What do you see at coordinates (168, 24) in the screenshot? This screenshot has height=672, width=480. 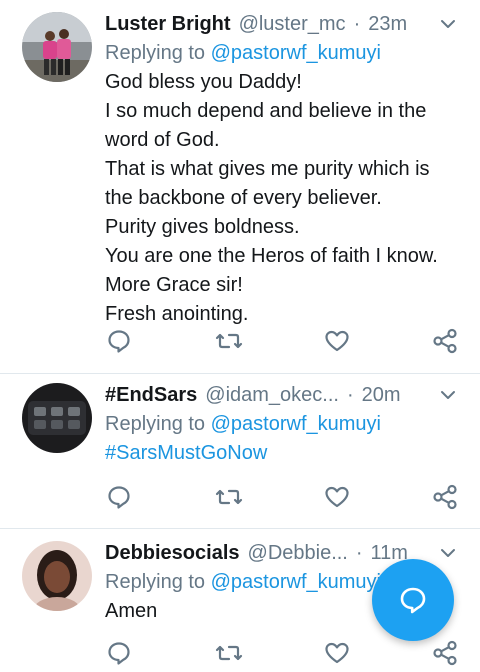 I see `author-name: Luster Bright` at bounding box center [168, 24].